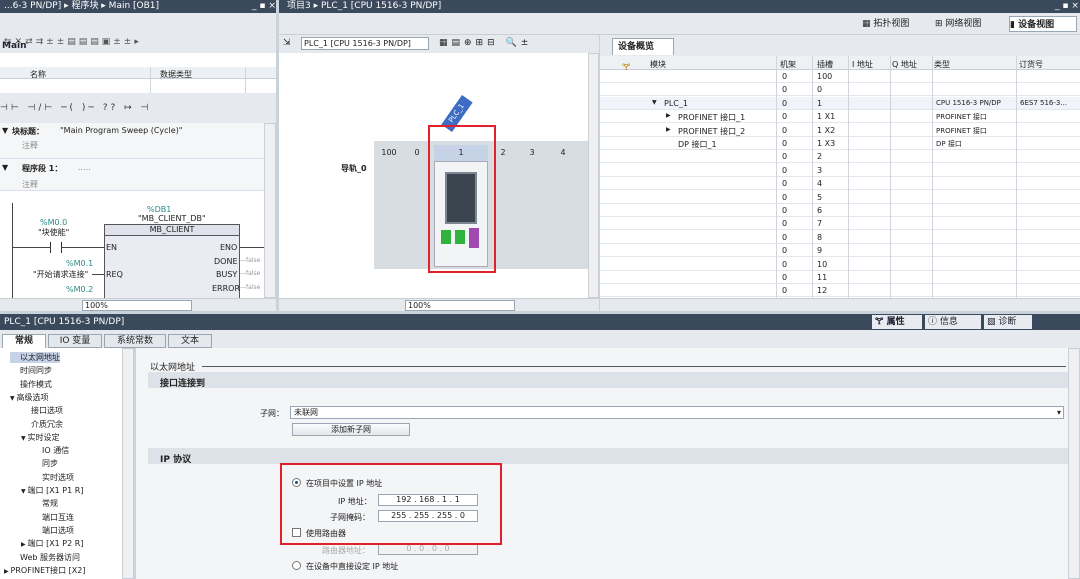 The height and width of the screenshot is (579, 1080). Describe the element at coordinates (840, 170) in the screenshot. I see `table-row: 03` at that location.